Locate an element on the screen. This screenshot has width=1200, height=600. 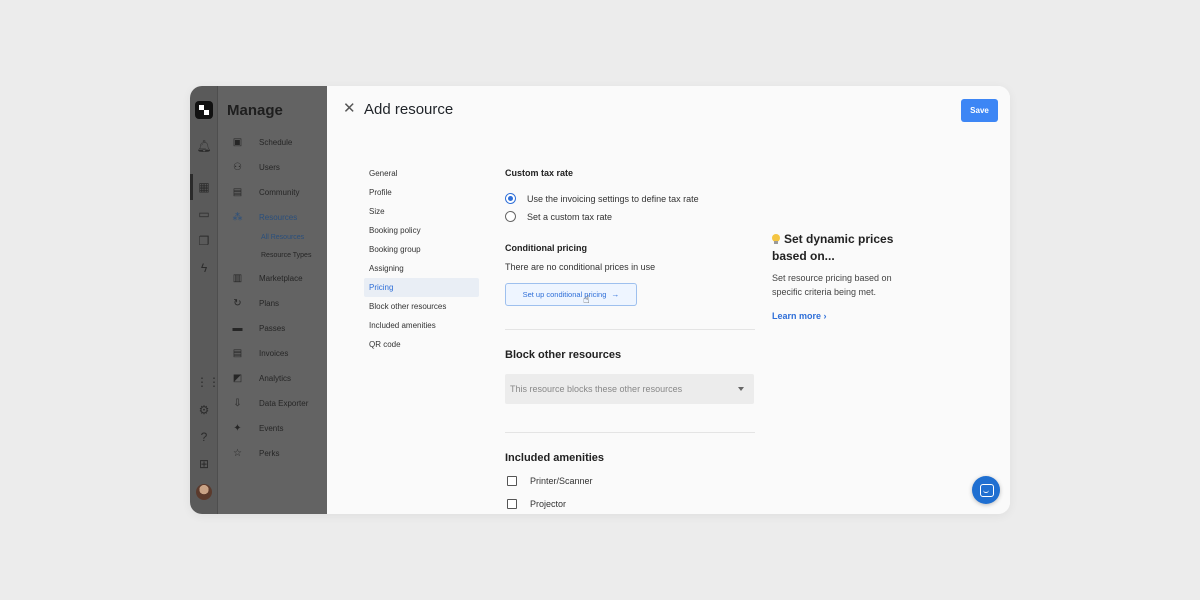
checkbox-label: Printer/Scanner is located at coordinates (561, 481).